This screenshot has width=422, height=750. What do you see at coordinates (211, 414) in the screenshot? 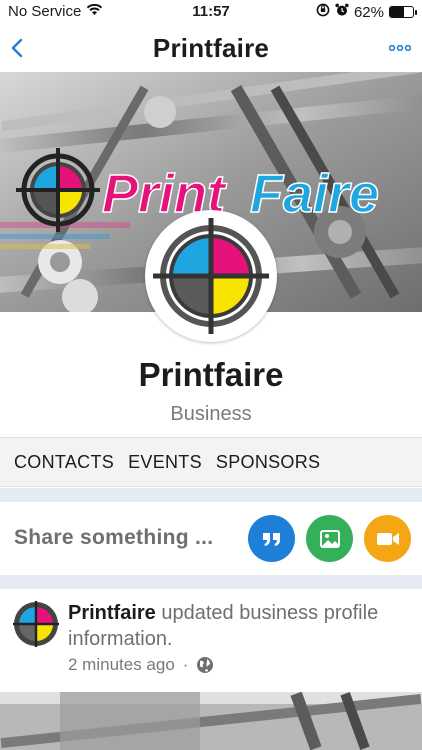
I see `profile-category: Business` at bounding box center [211, 414].